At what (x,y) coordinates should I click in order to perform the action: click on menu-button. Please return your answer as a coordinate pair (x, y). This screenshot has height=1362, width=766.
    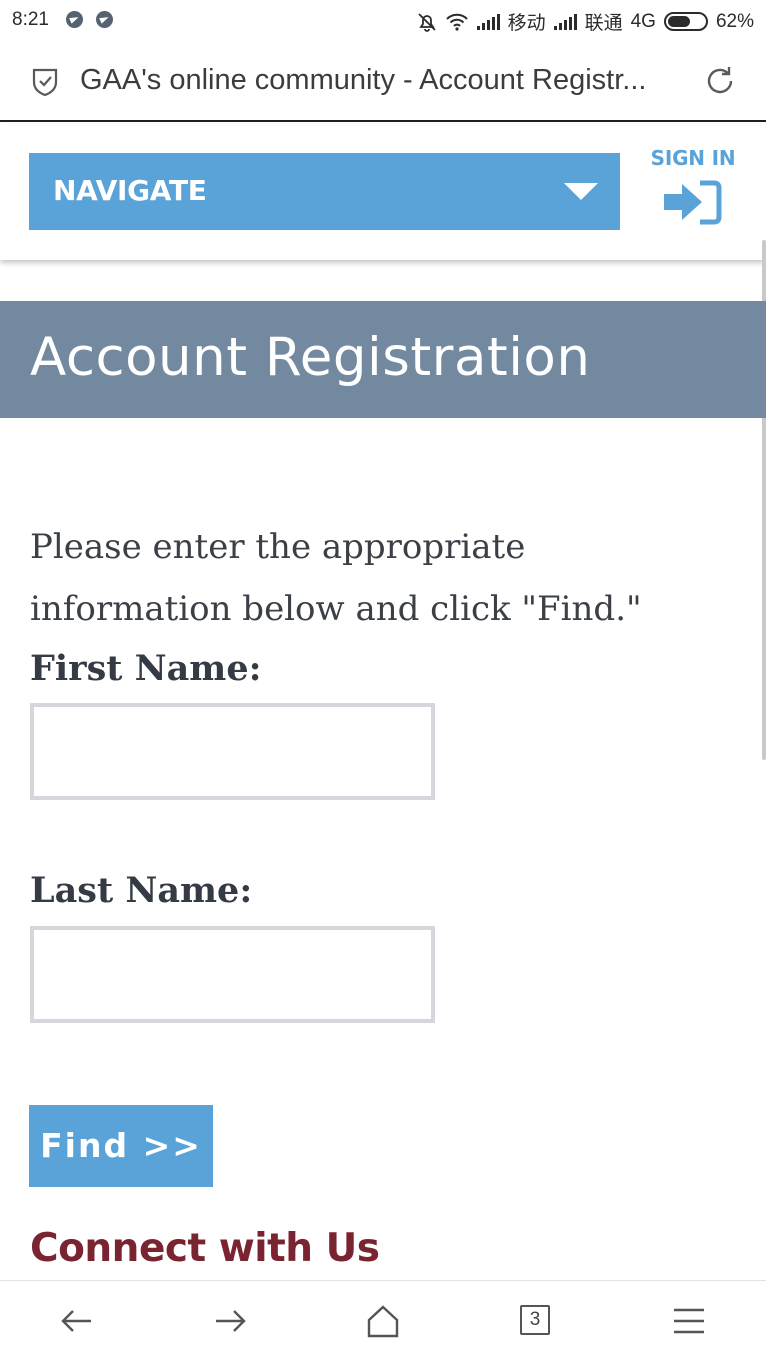
    Looking at the image, I should click on (689, 1321).